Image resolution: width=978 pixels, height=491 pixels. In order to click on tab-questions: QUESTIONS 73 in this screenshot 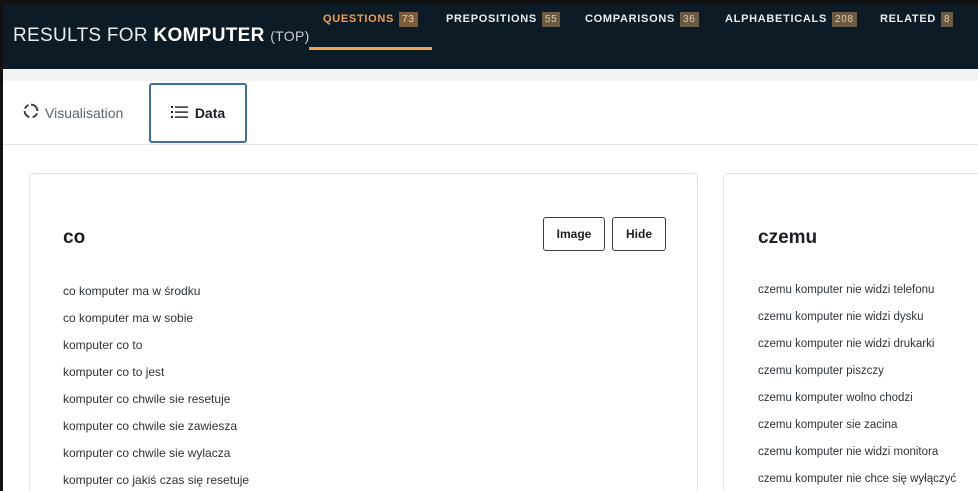, I will do `click(370, 27)`.